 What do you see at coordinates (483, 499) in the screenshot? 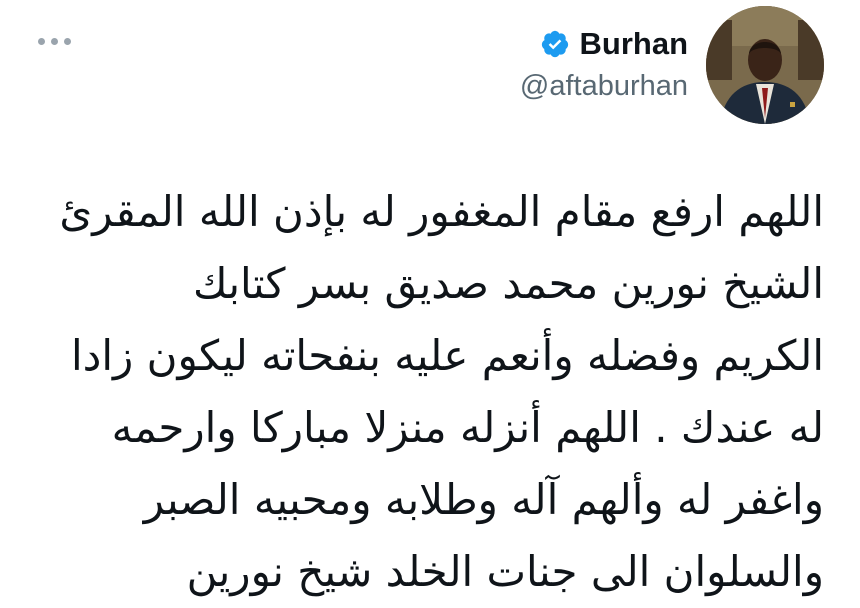
I see `tweet-line: واغفر له وألهم آله وطلابه ومحبيه الصبر` at bounding box center [483, 499].